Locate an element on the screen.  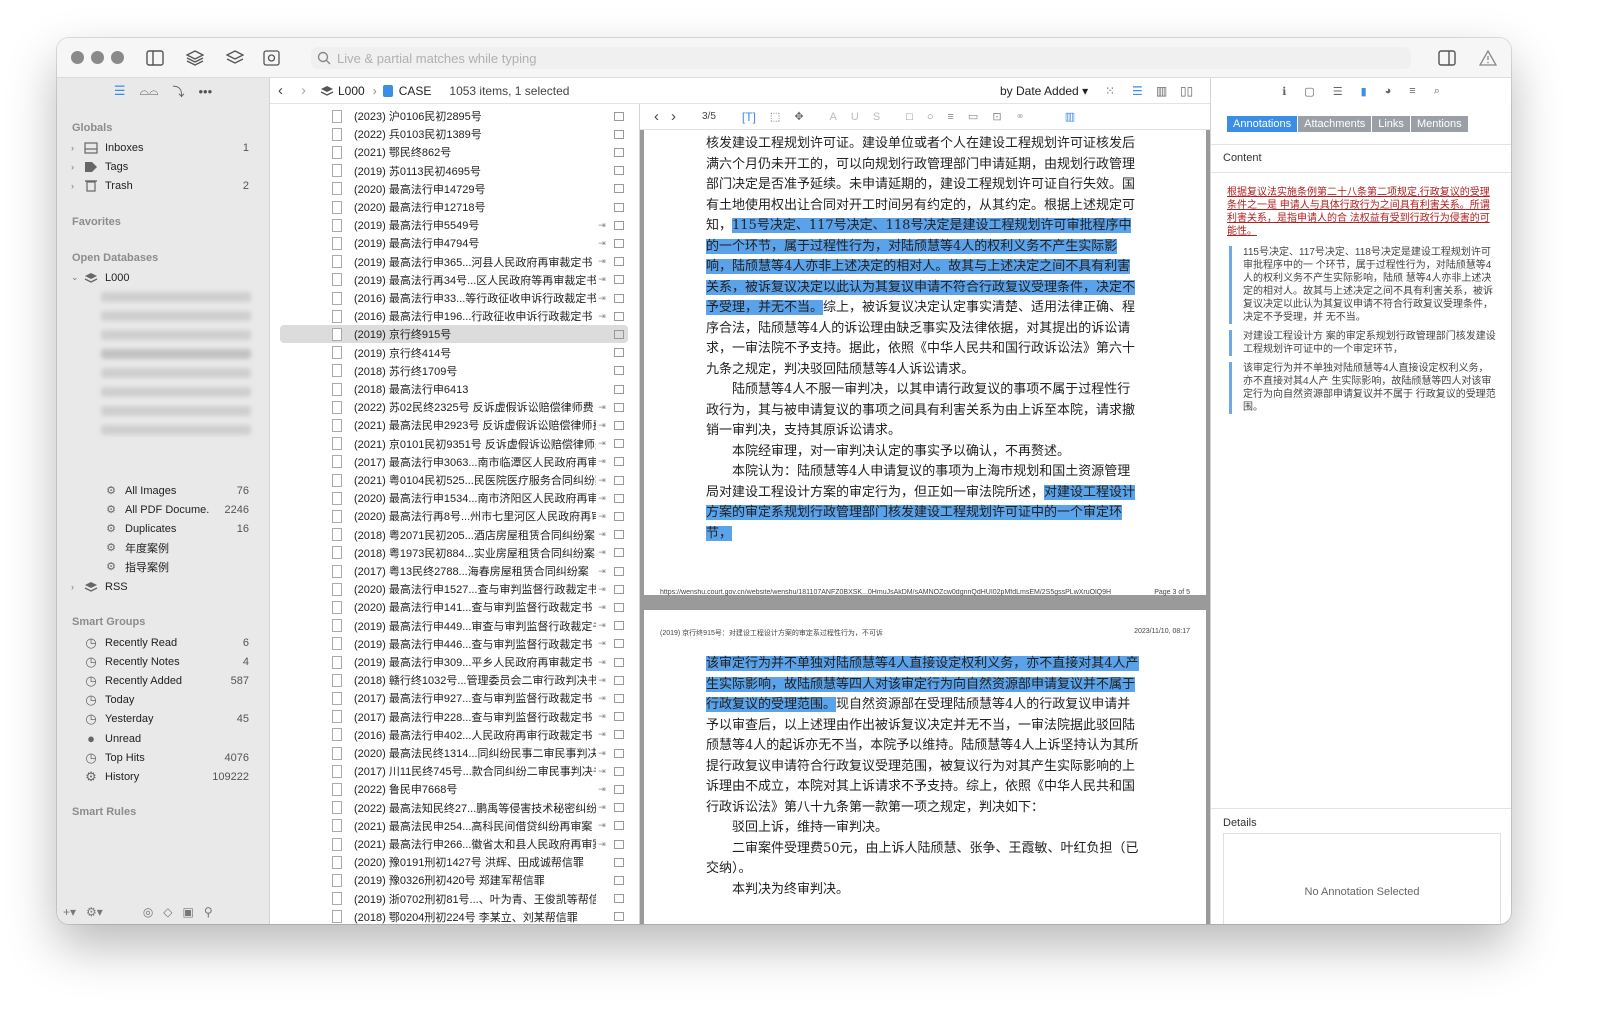
prev-page-icon: ‹ is located at coordinates (656, 116).